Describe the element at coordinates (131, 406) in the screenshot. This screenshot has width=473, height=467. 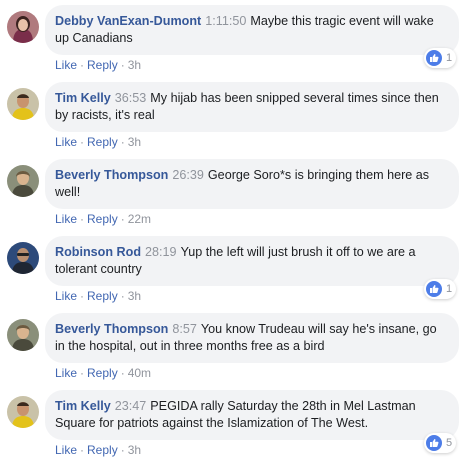
I see `comment-timestamp: 23:47` at that location.